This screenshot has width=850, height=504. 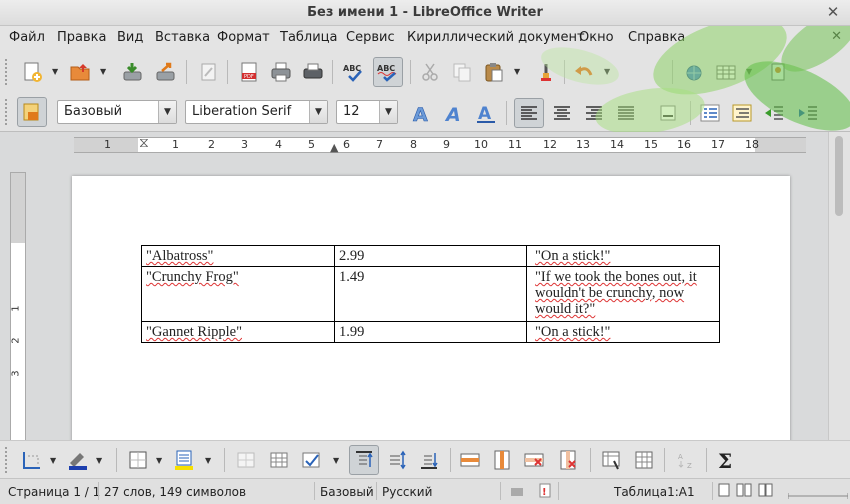 What do you see at coordinates (281, 72) in the screenshot?
I see `print-icon` at bounding box center [281, 72].